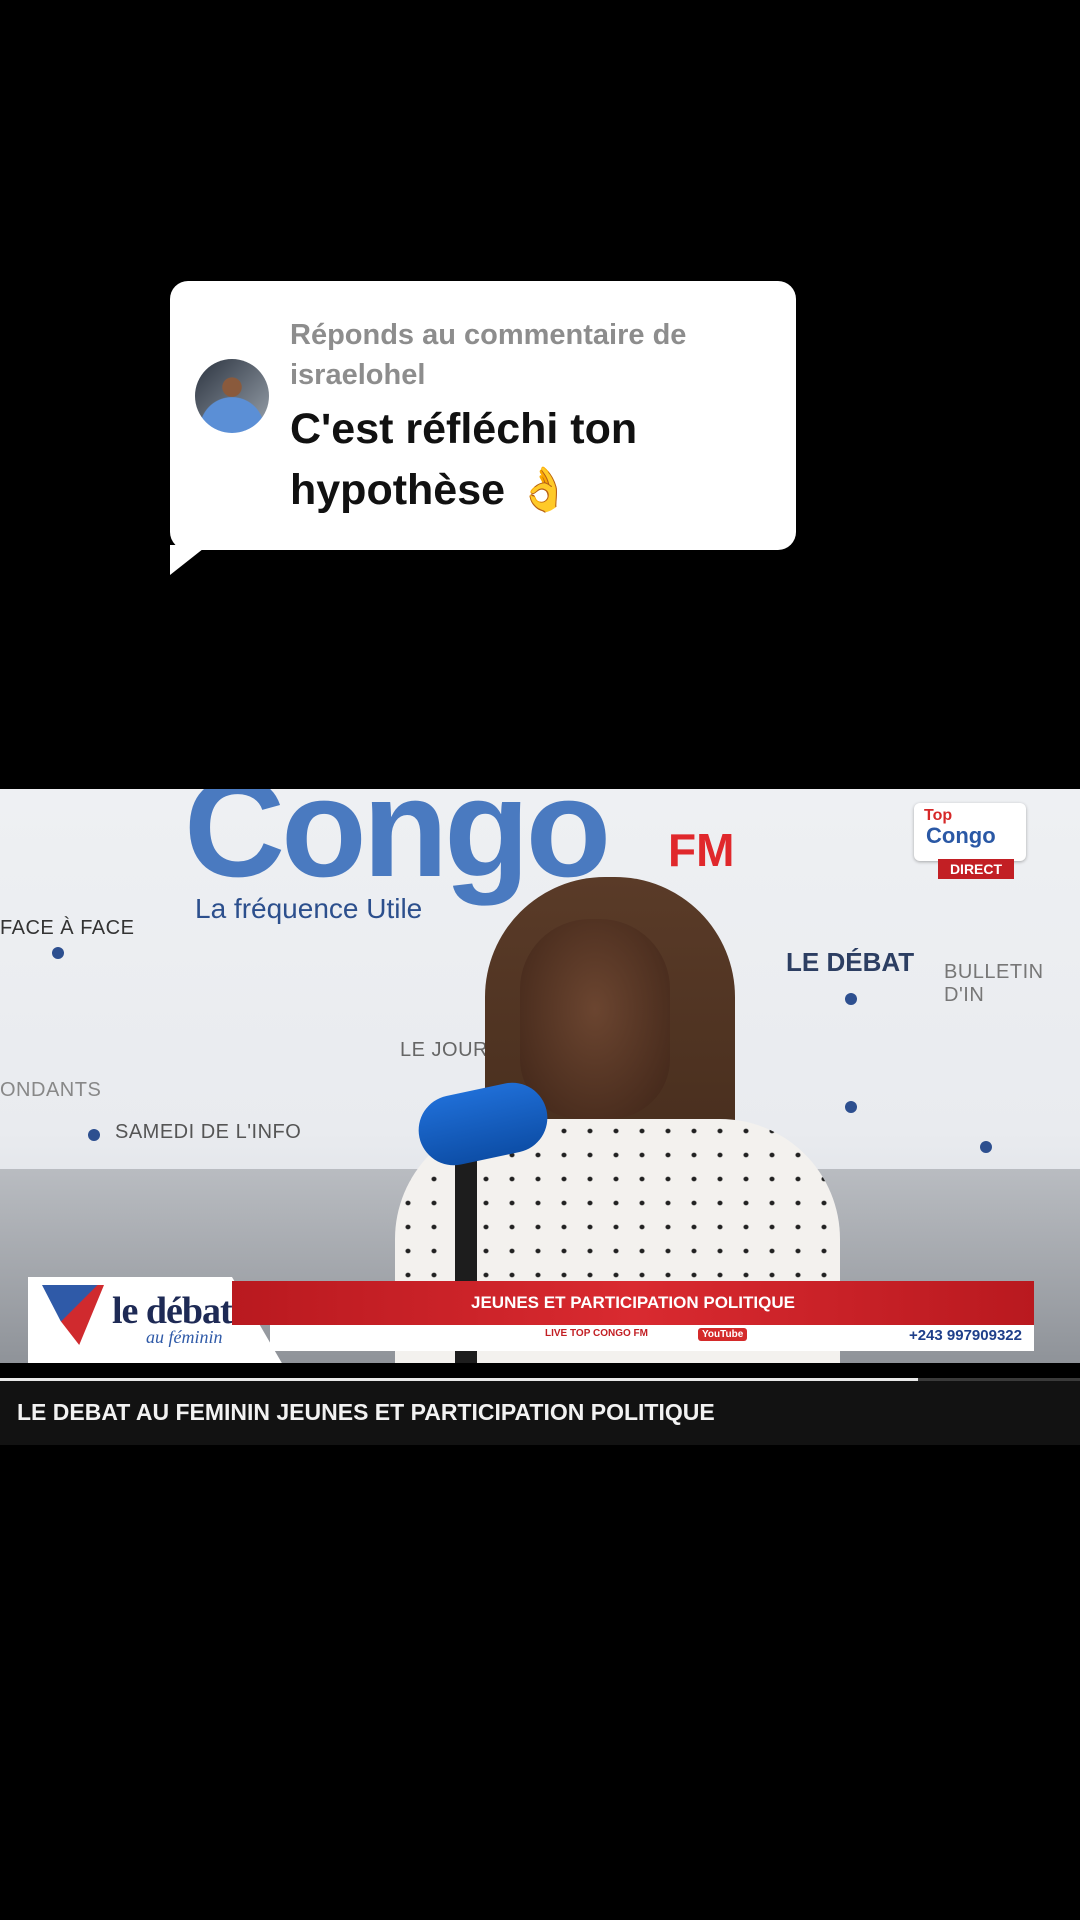 Image resolution: width=1080 pixels, height=1920 pixels. What do you see at coordinates (184, 1337) in the screenshot?
I see `show-logo-subtitle: au féminin` at bounding box center [184, 1337].